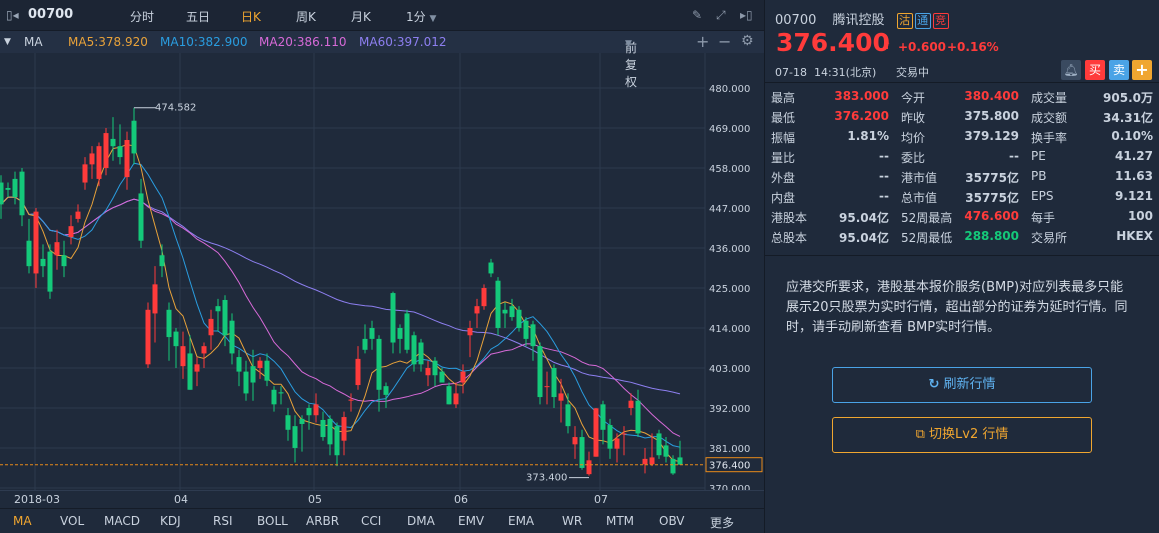  I want to click on quote-code: 00700, so click(796, 20).